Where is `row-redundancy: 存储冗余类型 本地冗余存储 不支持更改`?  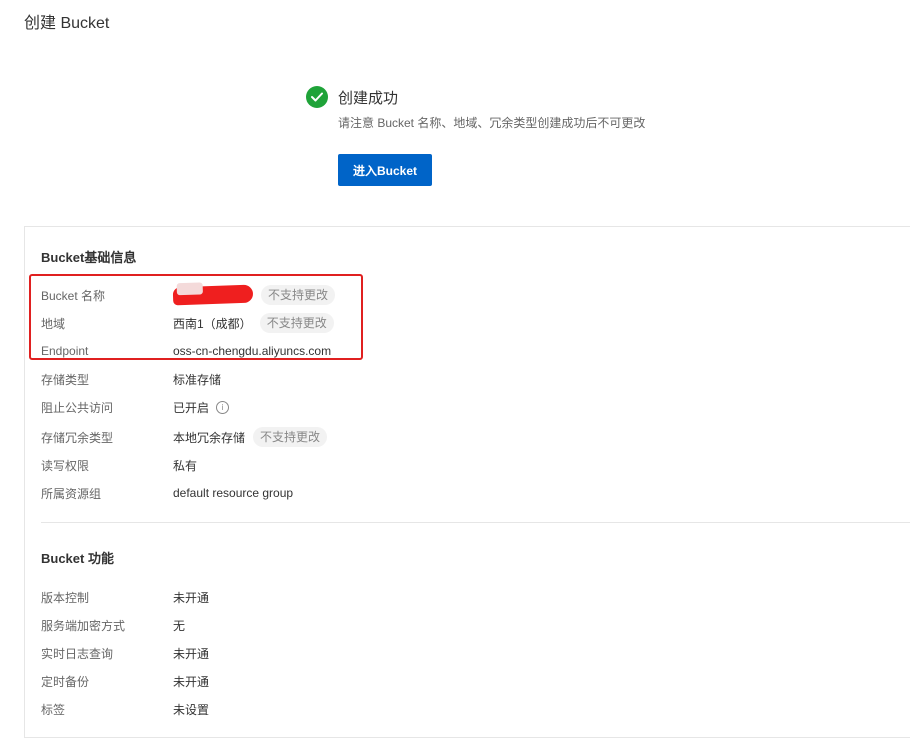 row-redundancy: 存储冗余类型 本地冗余存储 不支持更改 is located at coordinates (184, 437).